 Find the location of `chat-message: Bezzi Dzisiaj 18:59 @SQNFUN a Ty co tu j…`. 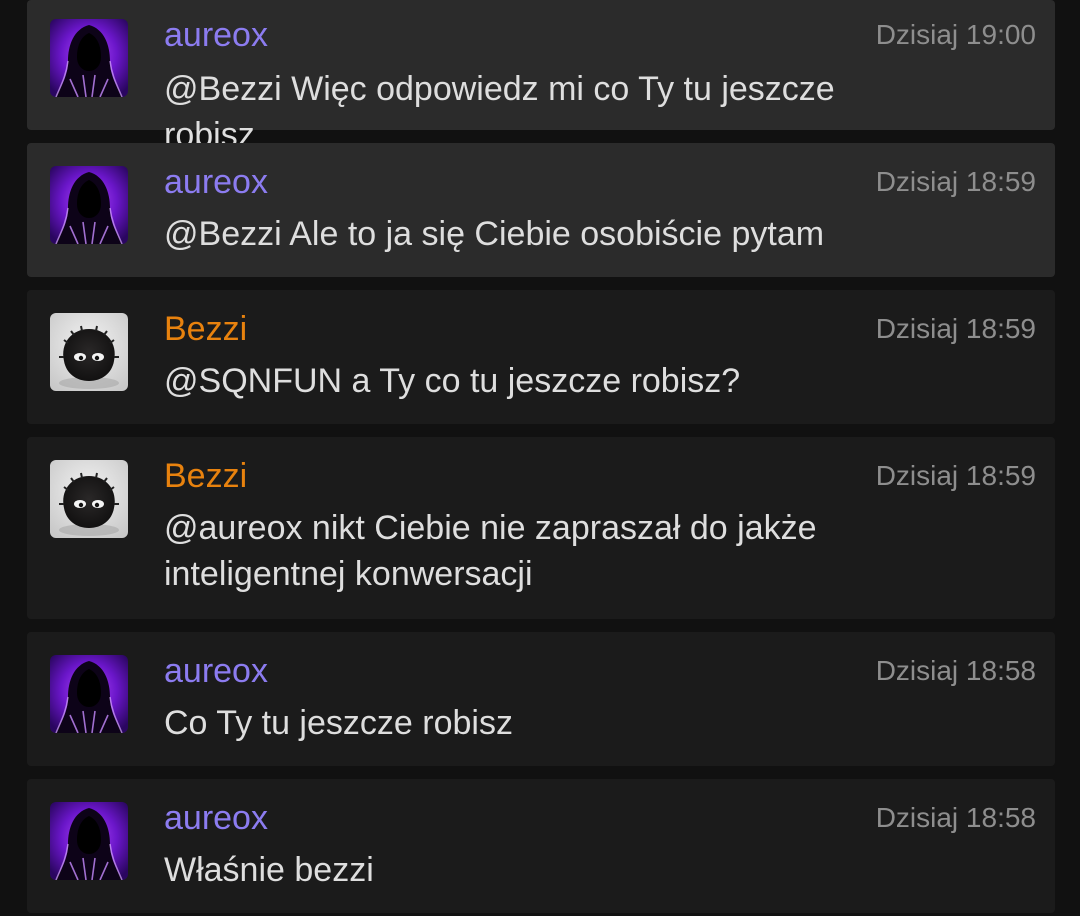

chat-message: Bezzi Dzisiaj 18:59 @SQNFUN a Ty co tu j… is located at coordinates (541, 357).